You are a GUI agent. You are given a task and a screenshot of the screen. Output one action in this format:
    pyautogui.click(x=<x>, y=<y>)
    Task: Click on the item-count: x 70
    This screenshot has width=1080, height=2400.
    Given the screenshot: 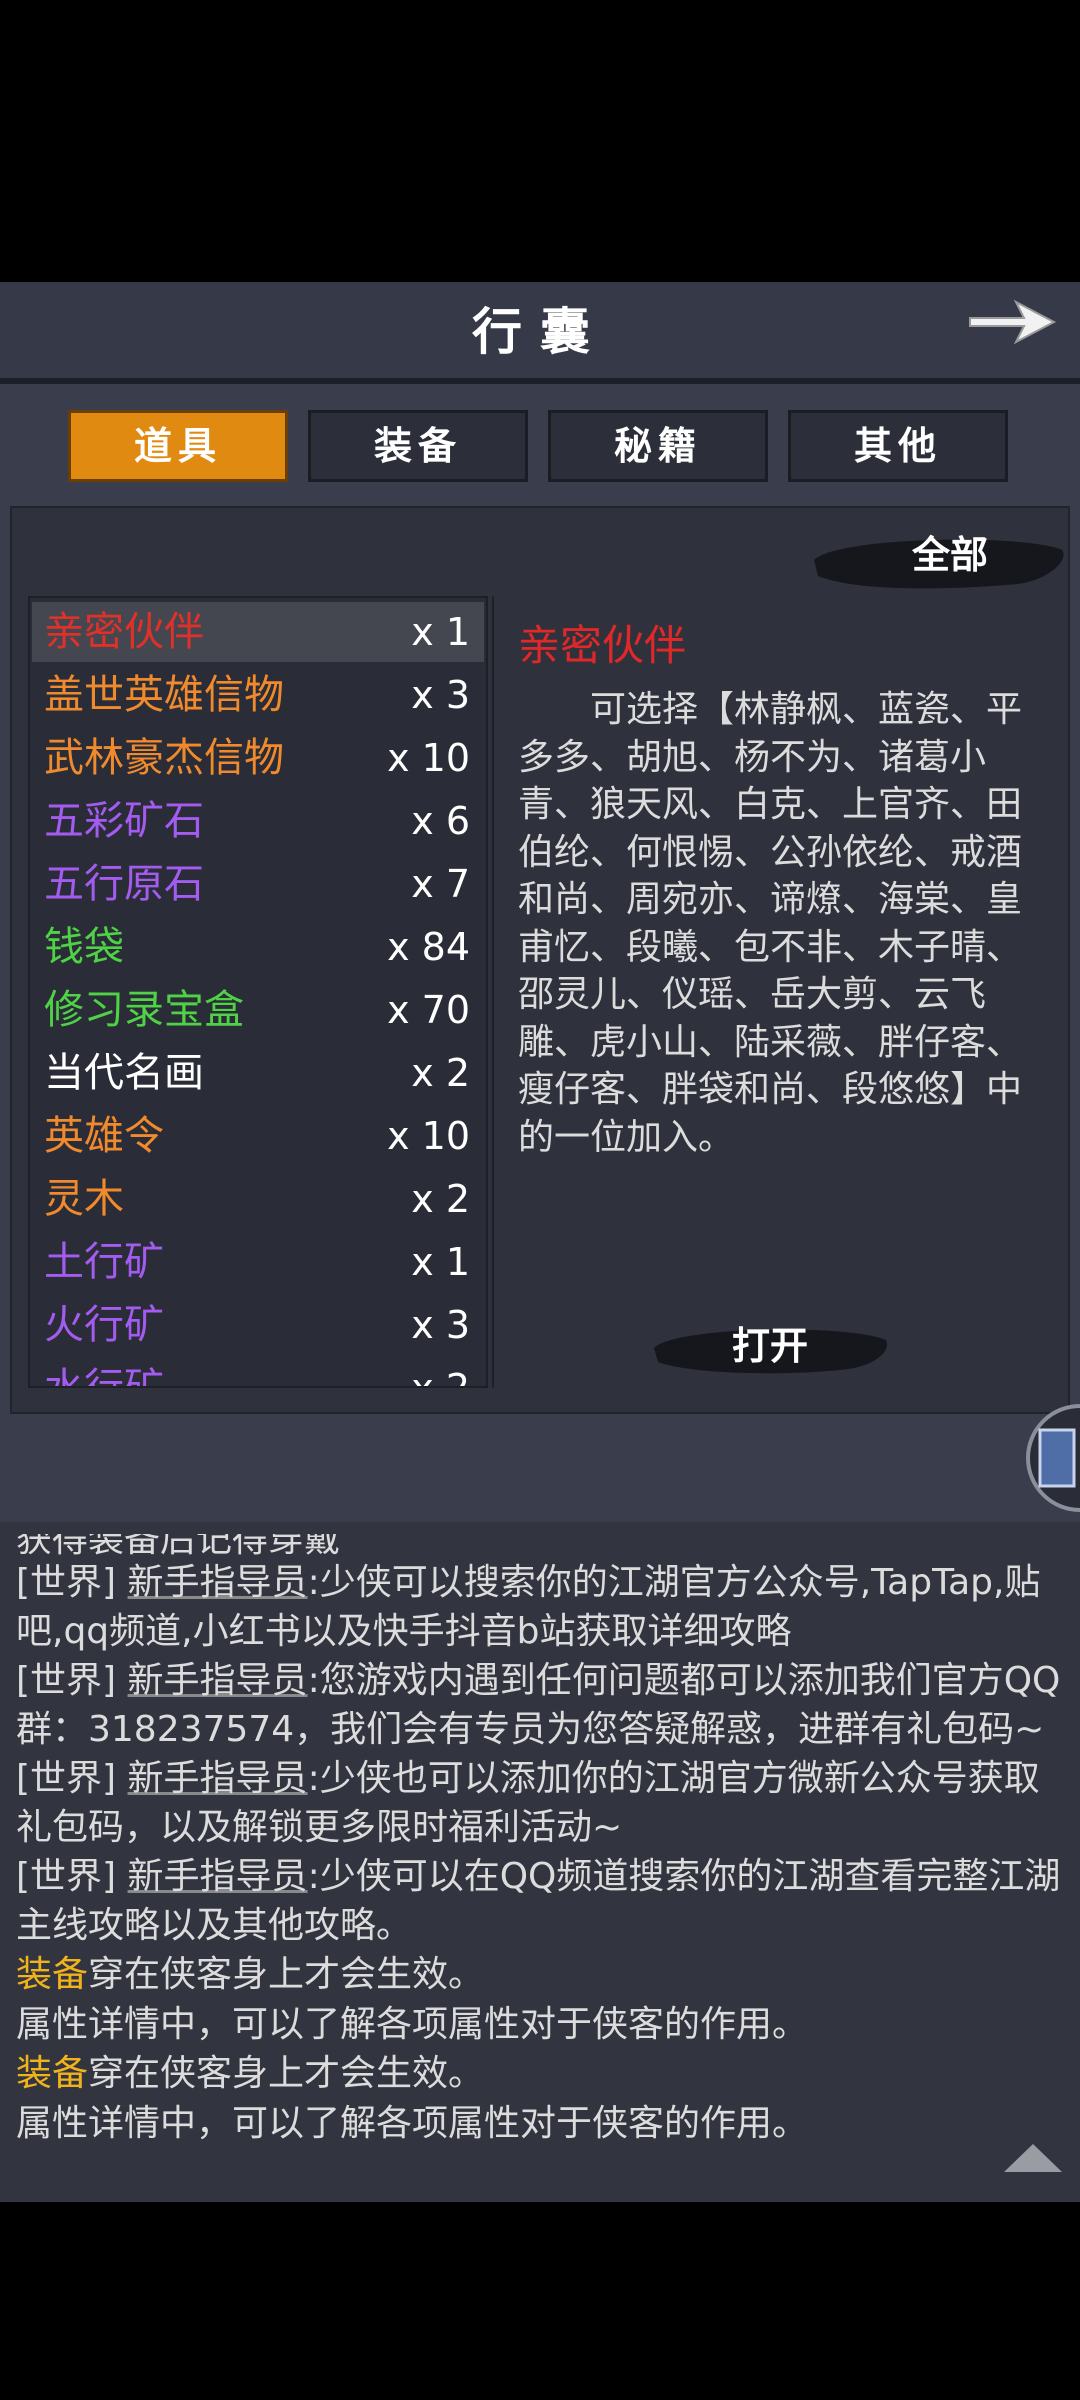 What is the action you would take?
    pyautogui.click(x=428, y=1010)
    